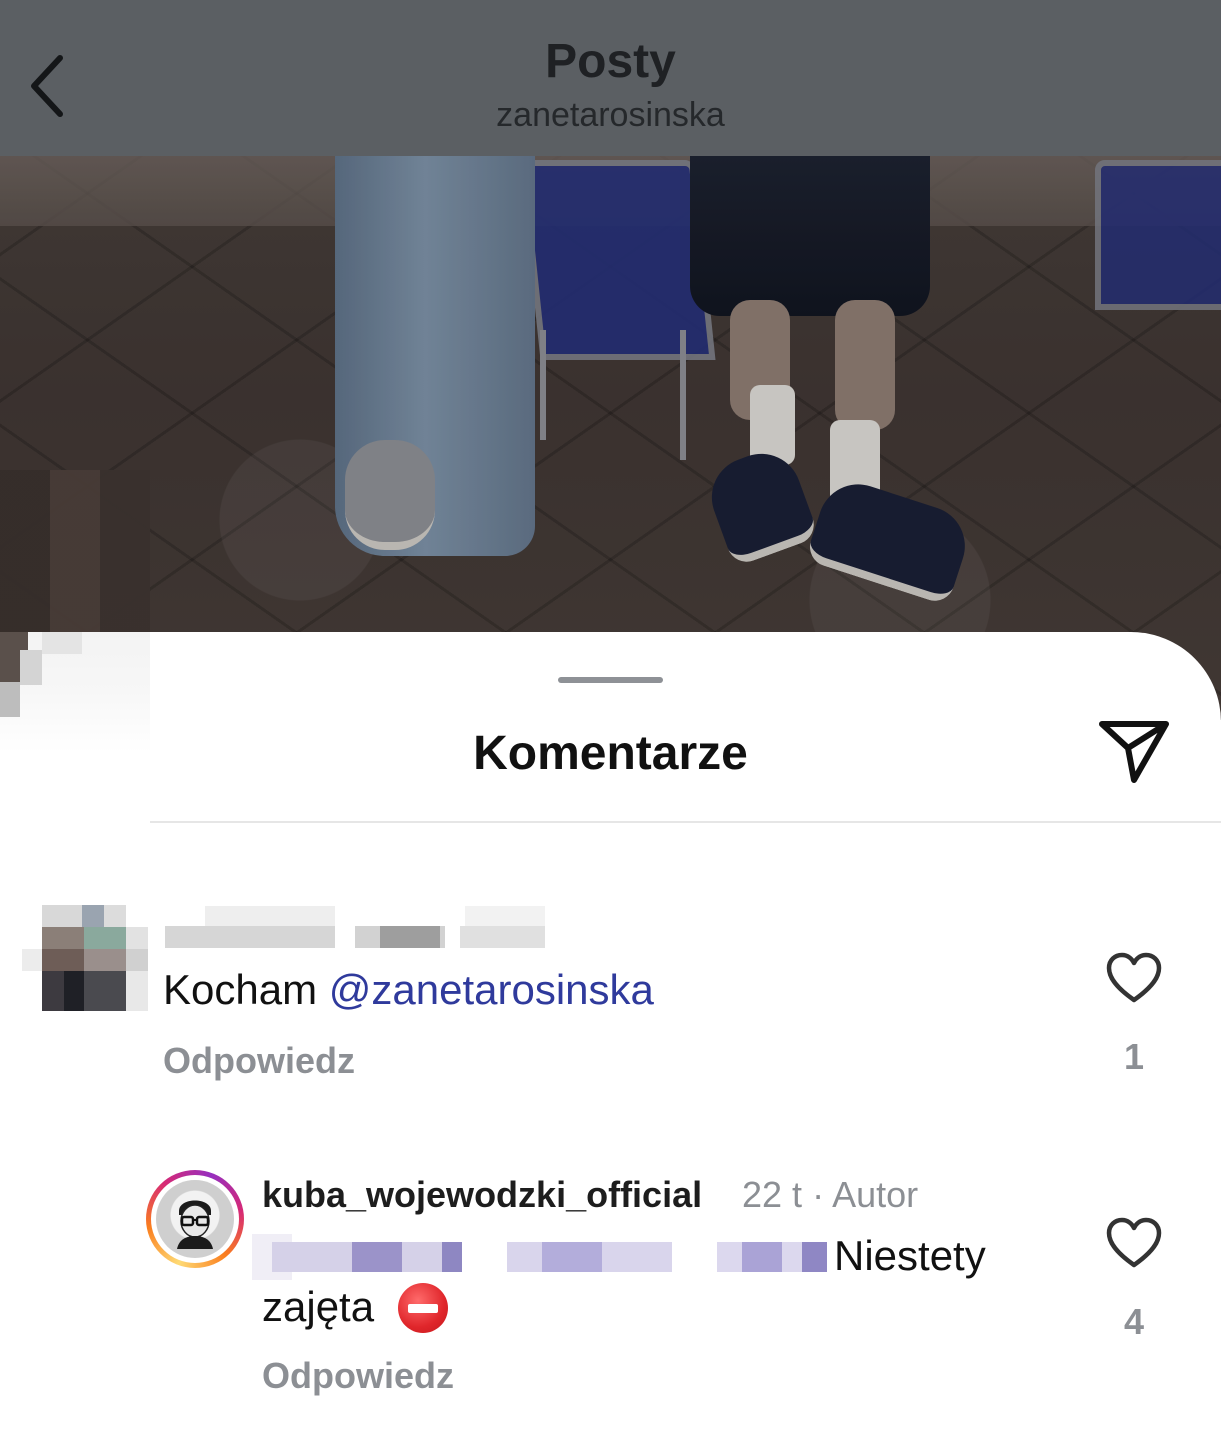 This screenshot has height=1440, width=1221. Describe the element at coordinates (685, 822) in the screenshot. I see `sheet-divider` at that location.